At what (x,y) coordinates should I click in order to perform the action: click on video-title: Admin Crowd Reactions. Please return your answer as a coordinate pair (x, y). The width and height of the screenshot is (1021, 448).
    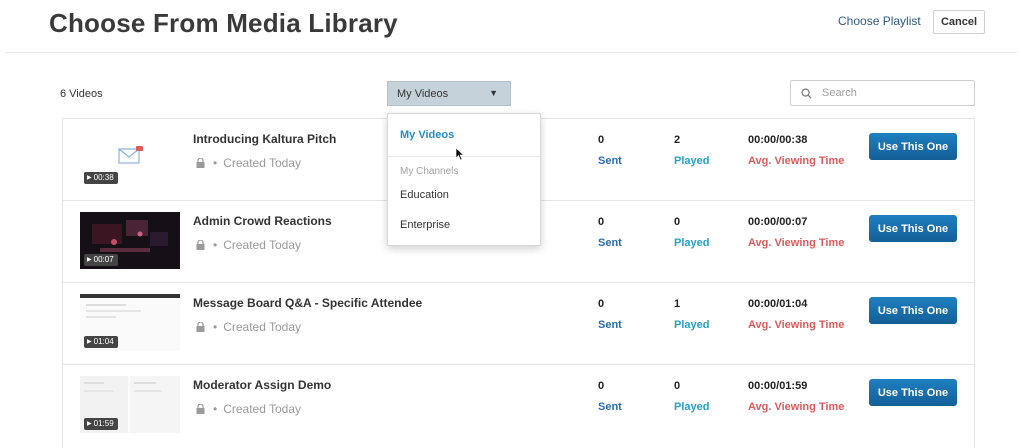
    Looking at the image, I should click on (262, 221).